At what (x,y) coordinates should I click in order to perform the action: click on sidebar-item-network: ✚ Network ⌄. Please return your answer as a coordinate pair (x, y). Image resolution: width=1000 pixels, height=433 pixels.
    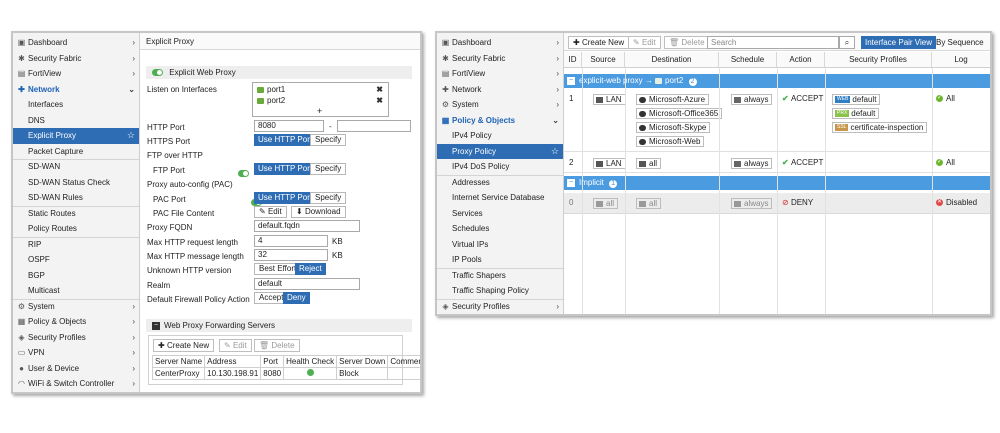
    Looking at the image, I should click on (76, 90).